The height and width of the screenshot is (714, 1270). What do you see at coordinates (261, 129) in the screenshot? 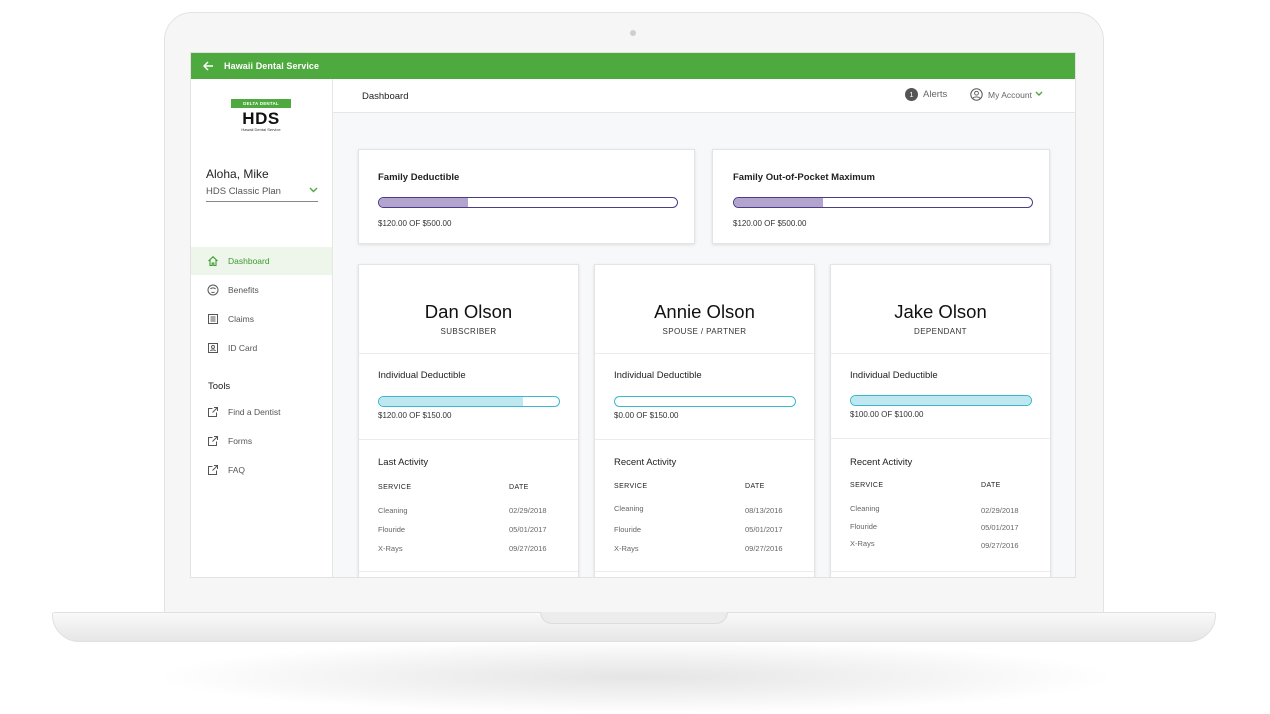
I see `hds-logo-subtext: Hawaii Dental Service` at bounding box center [261, 129].